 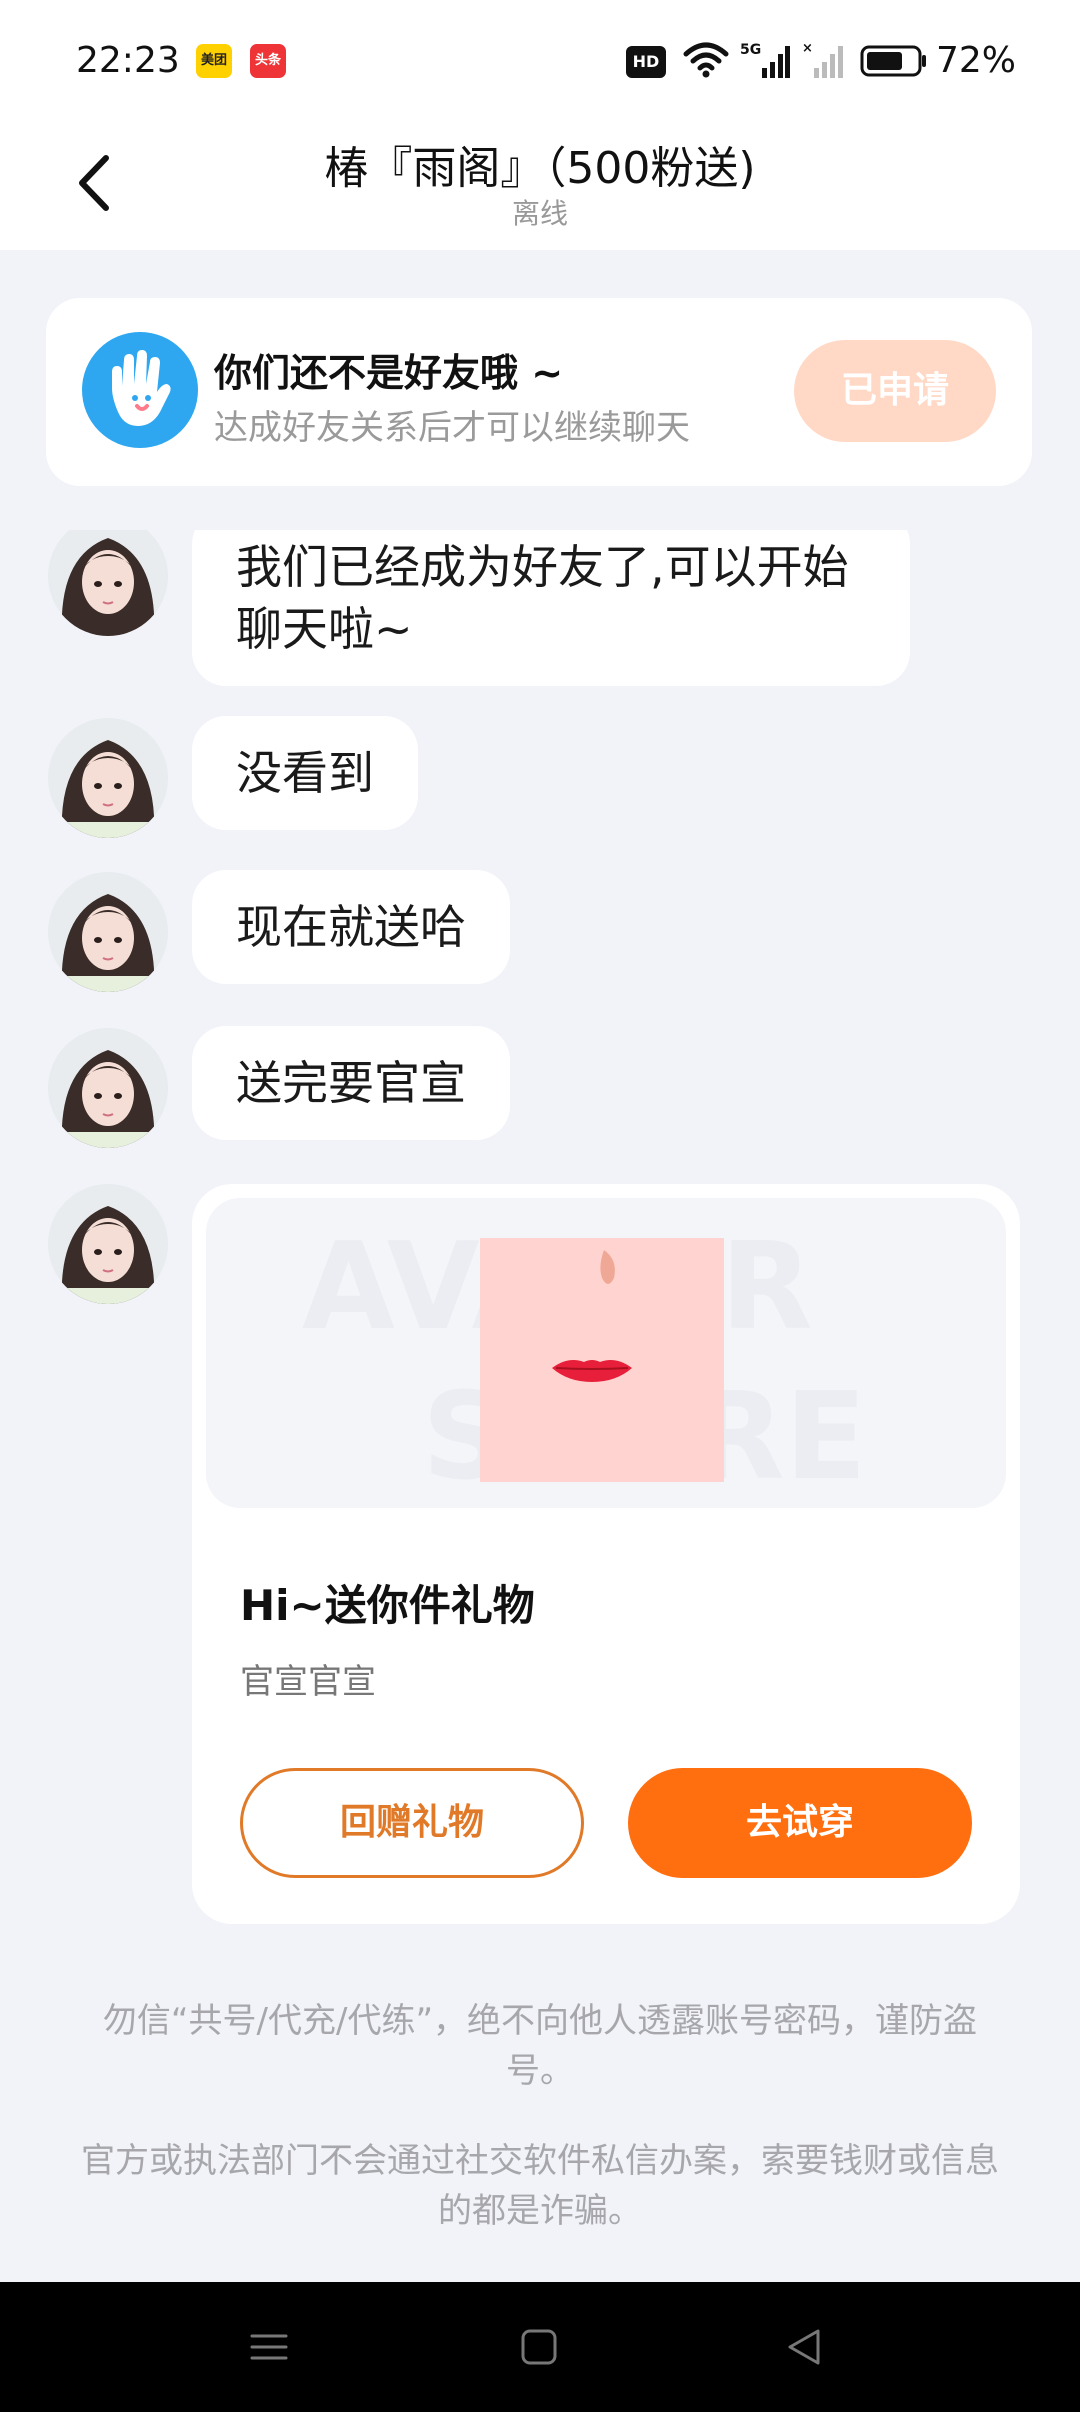 I want to click on signal-no-sim-icon: ×, so click(x=822, y=59).